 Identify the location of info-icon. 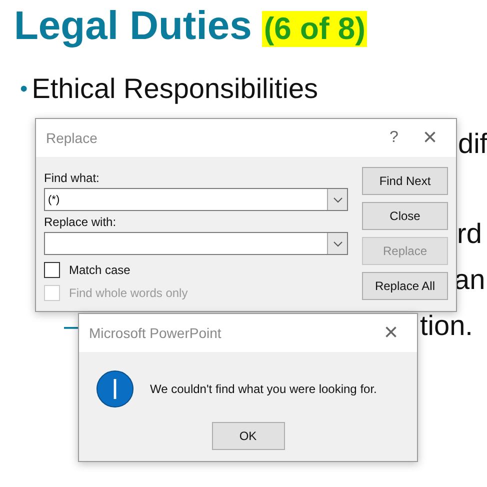
(115, 389).